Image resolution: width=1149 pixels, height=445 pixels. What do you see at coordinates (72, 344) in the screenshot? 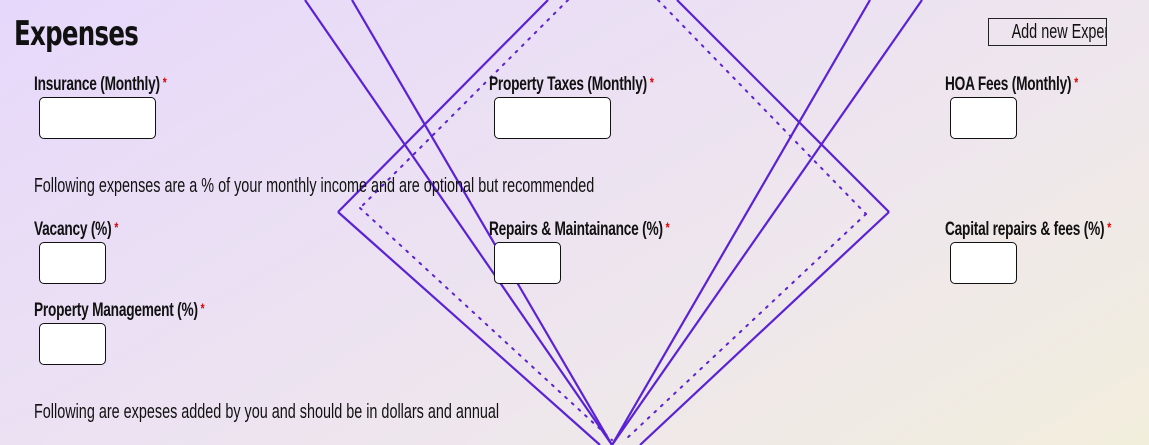
I see `property-management-input` at bounding box center [72, 344].